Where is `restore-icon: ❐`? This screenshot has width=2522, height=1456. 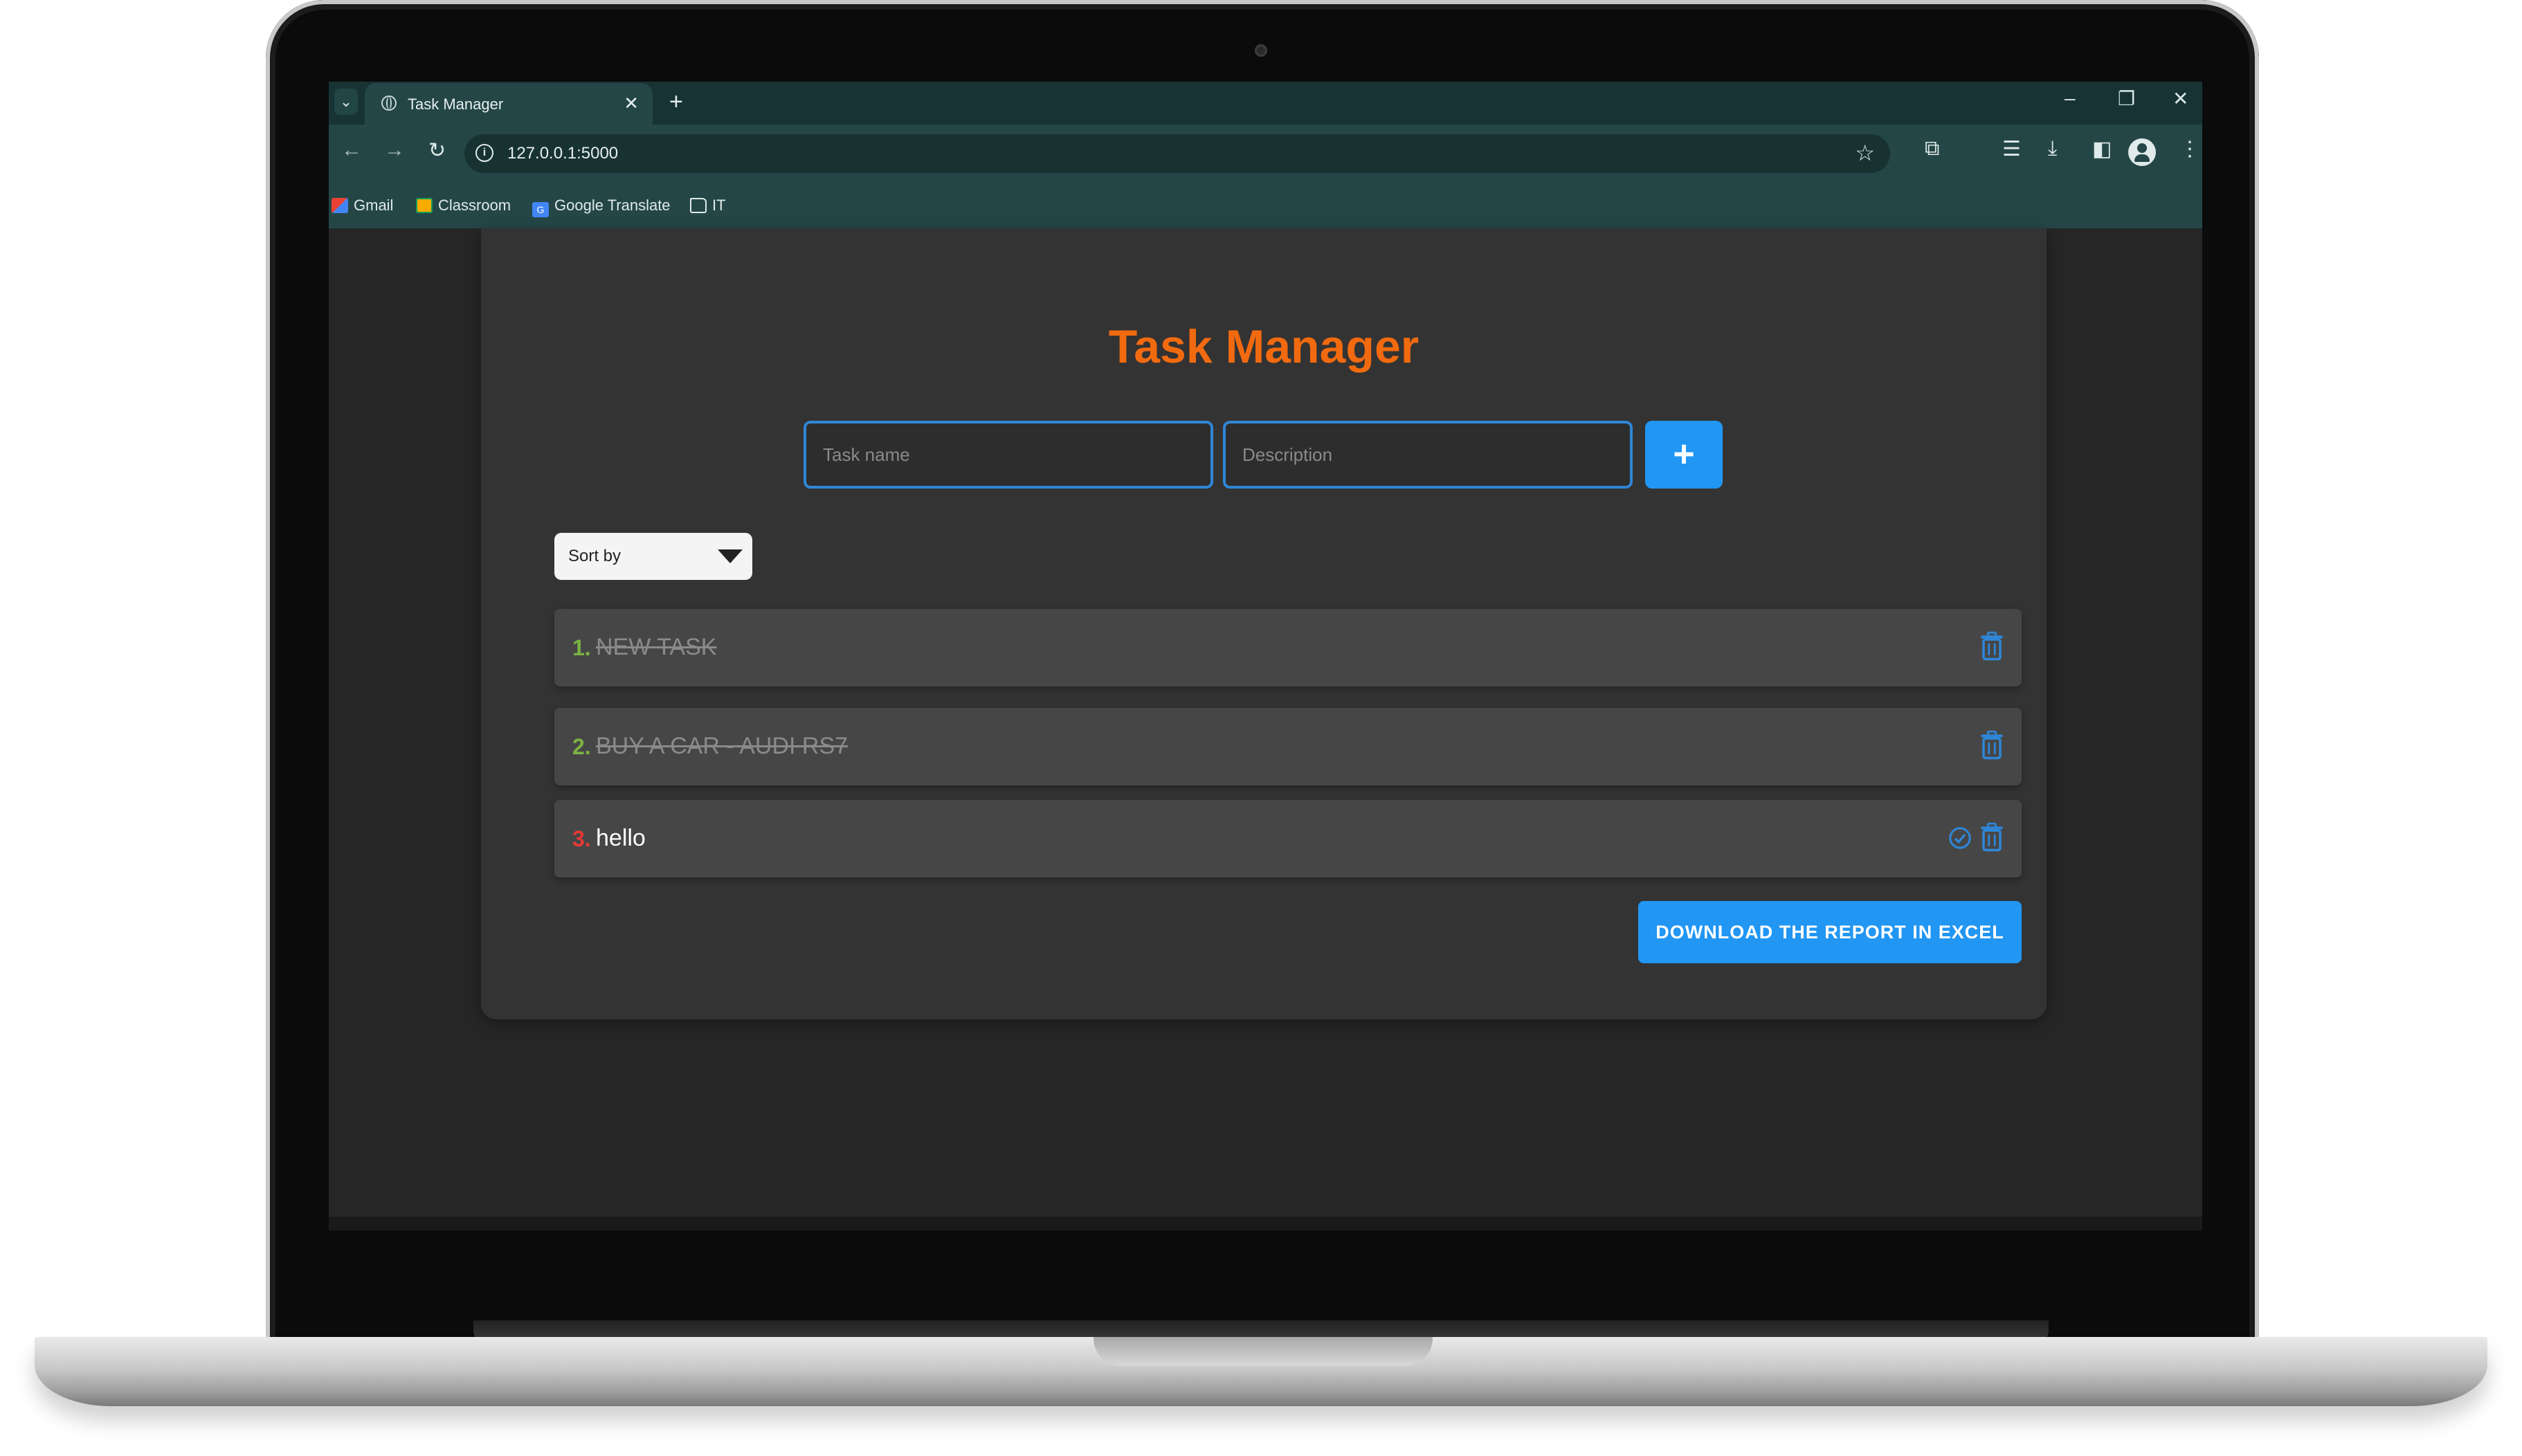
restore-icon: ❐ is located at coordinates (2126, 98).